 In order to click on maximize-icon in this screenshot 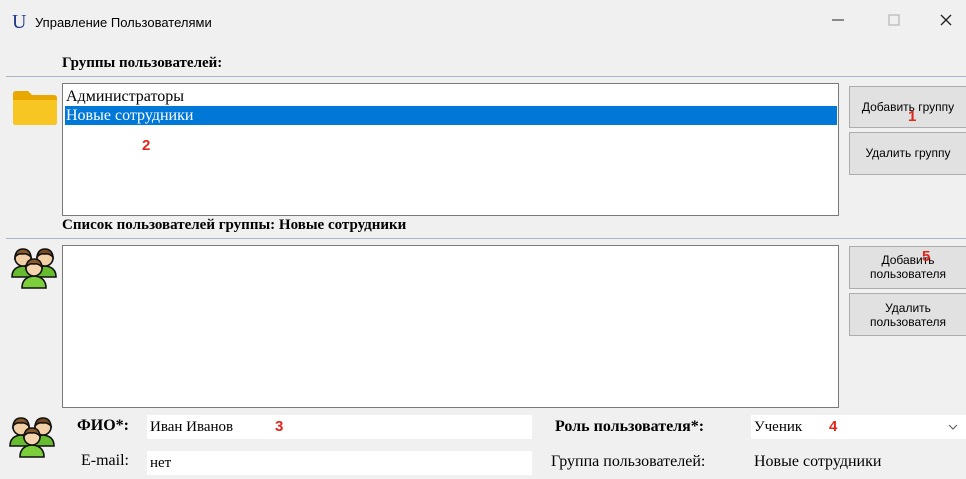, I will do `click(894, 20)`.